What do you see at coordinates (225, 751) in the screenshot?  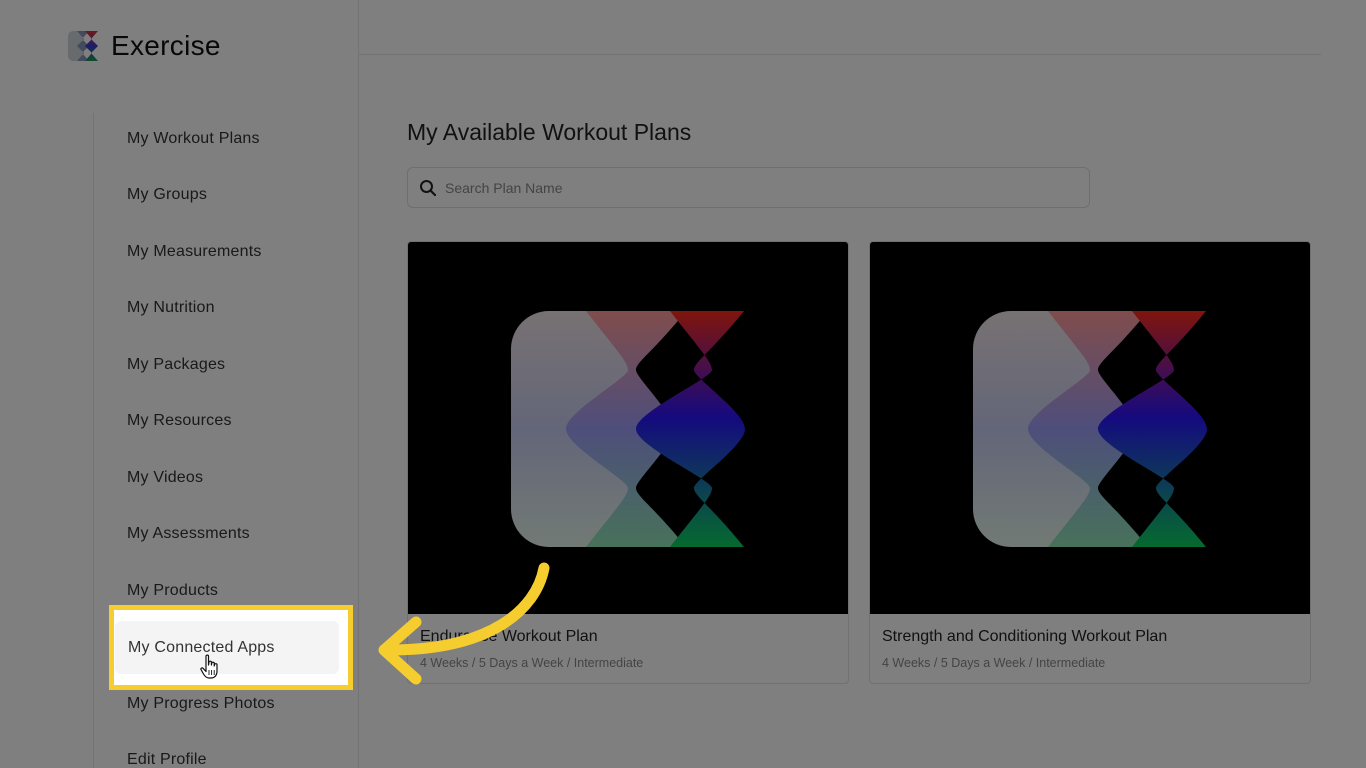 I see `sidebar-item-edit-profile: Edit Profile` at bounding box center [225, 751].